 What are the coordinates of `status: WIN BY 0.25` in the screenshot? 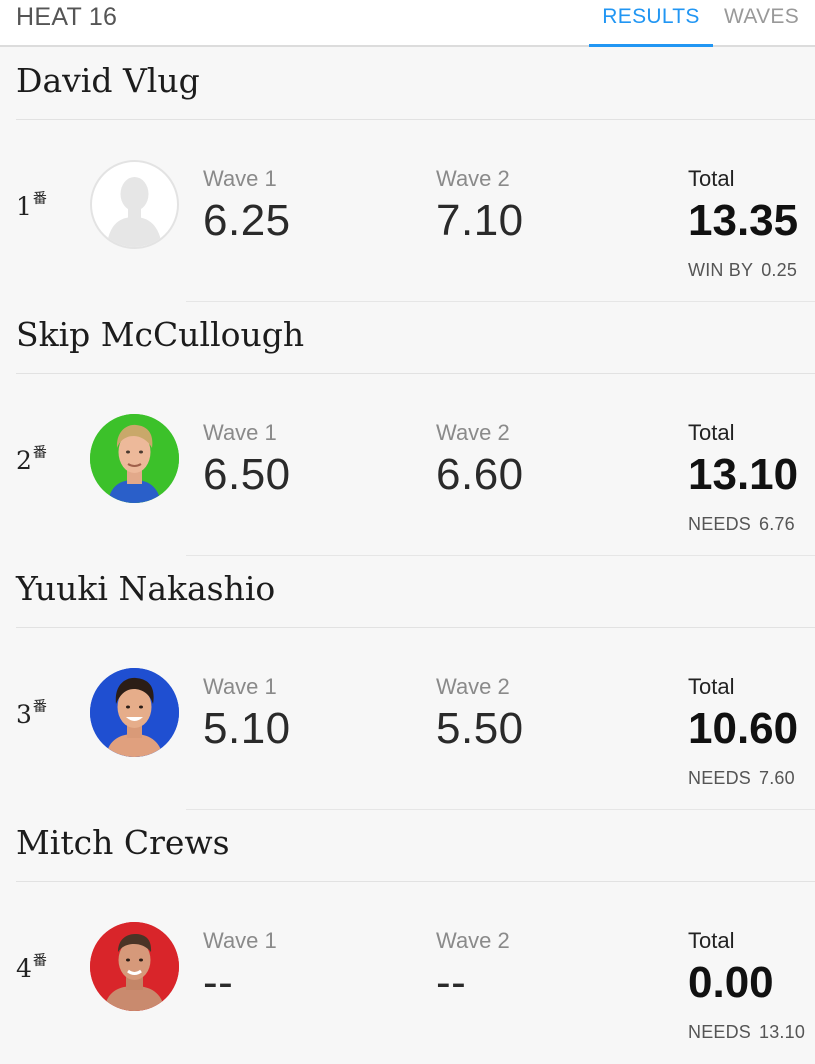 It's located at (742, 270).